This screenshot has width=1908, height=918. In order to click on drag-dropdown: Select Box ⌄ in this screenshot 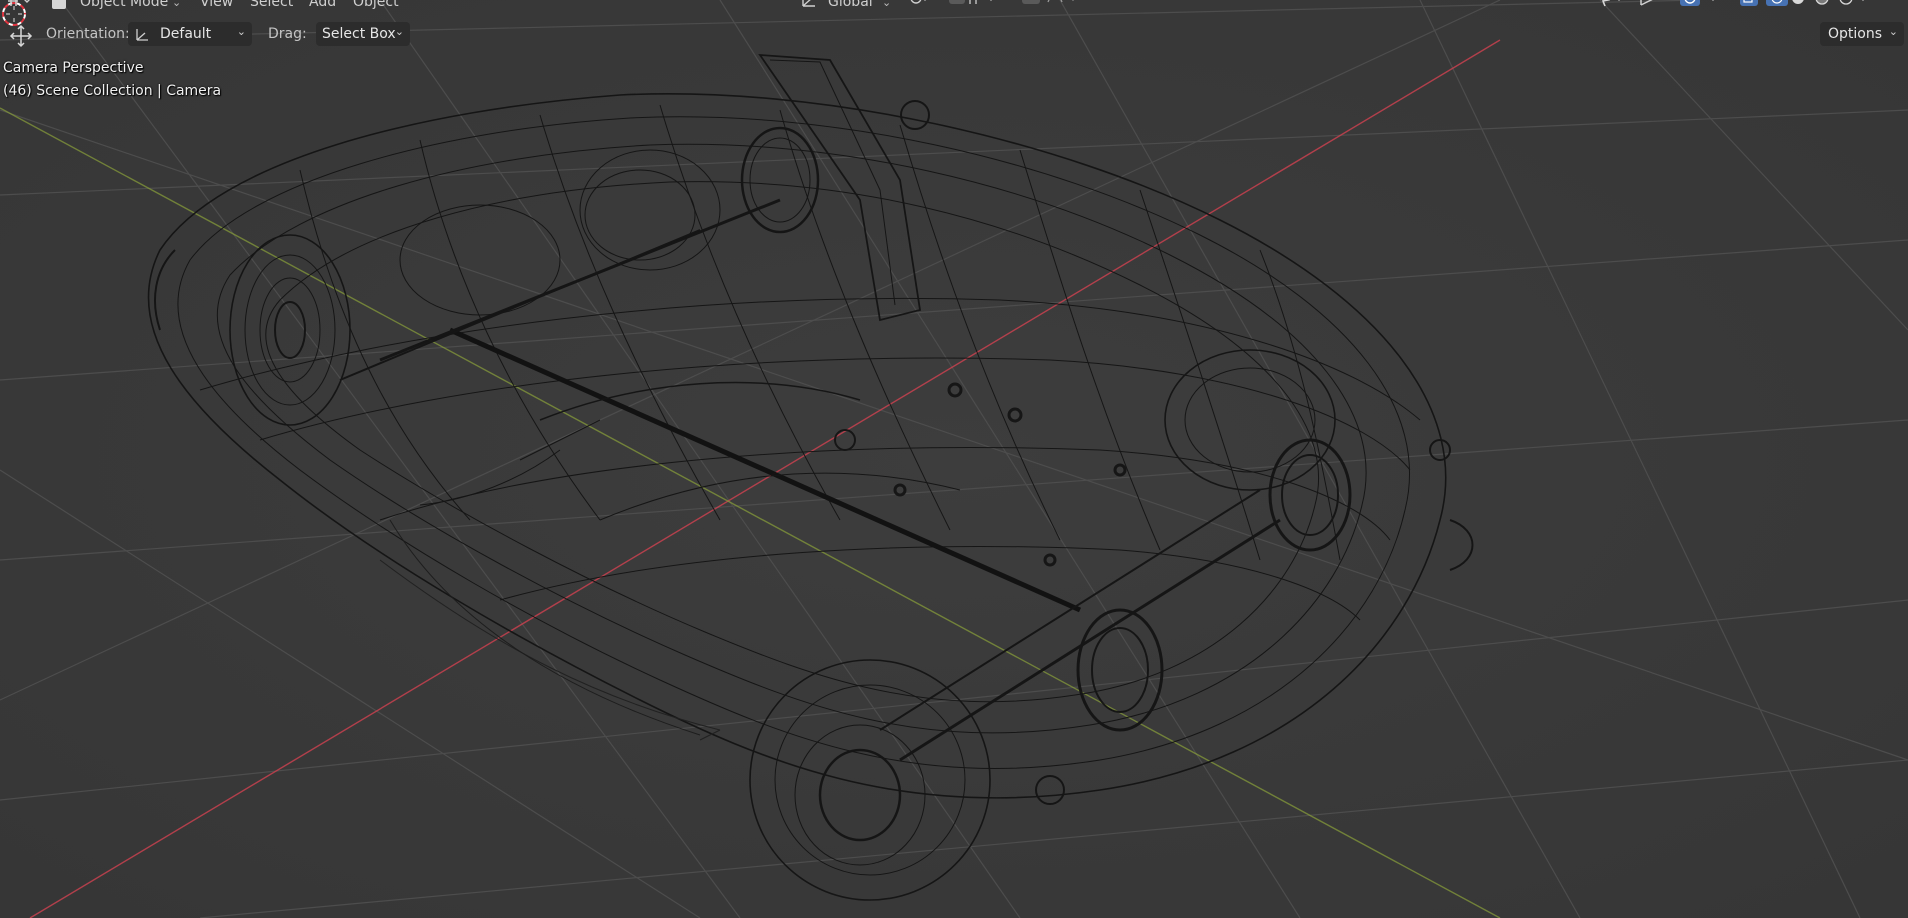, I will do `click(363, 34)`.